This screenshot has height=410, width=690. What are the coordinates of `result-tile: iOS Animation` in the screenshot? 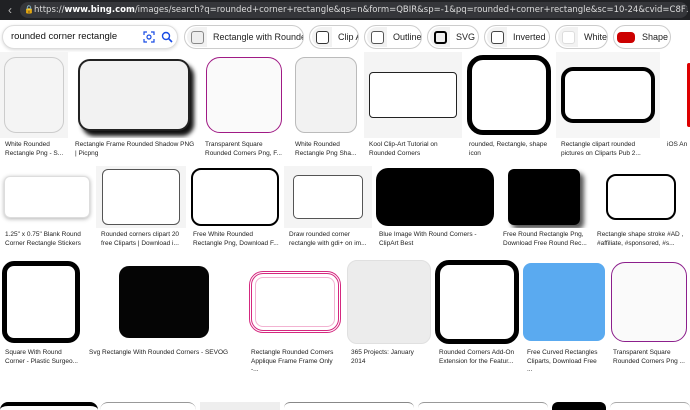 It's located at (676, 107).